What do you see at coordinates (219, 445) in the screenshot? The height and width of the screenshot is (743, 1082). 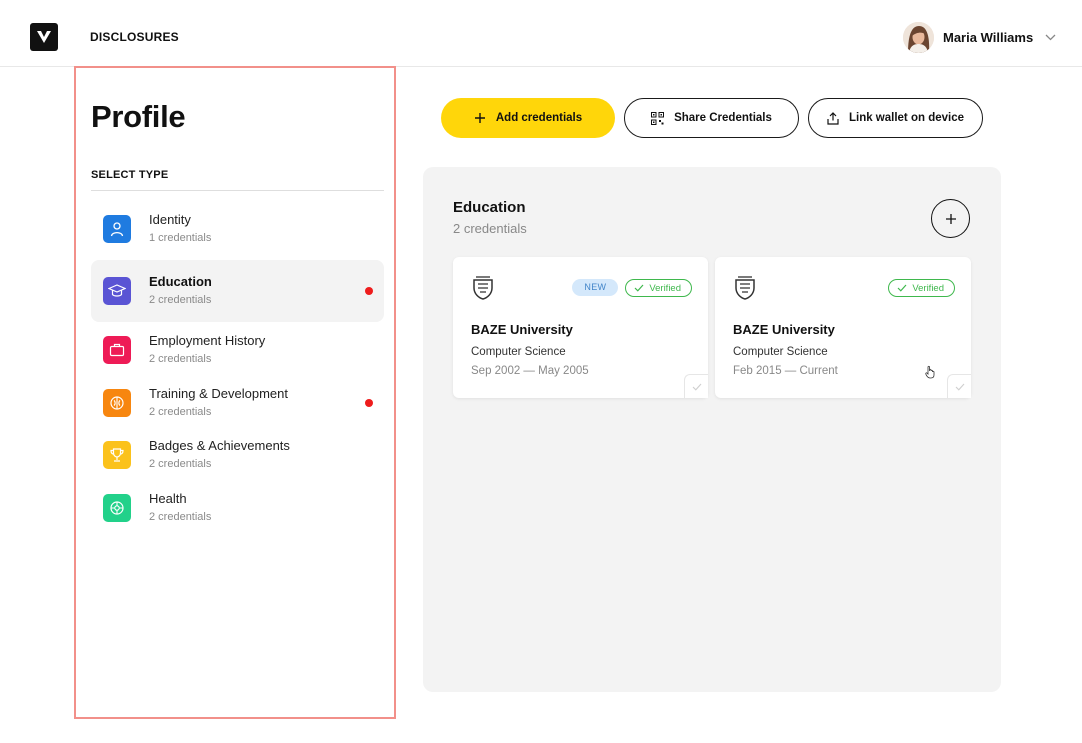 I see `category-label: Badges & Achievements` at bounding box center [219, 445].